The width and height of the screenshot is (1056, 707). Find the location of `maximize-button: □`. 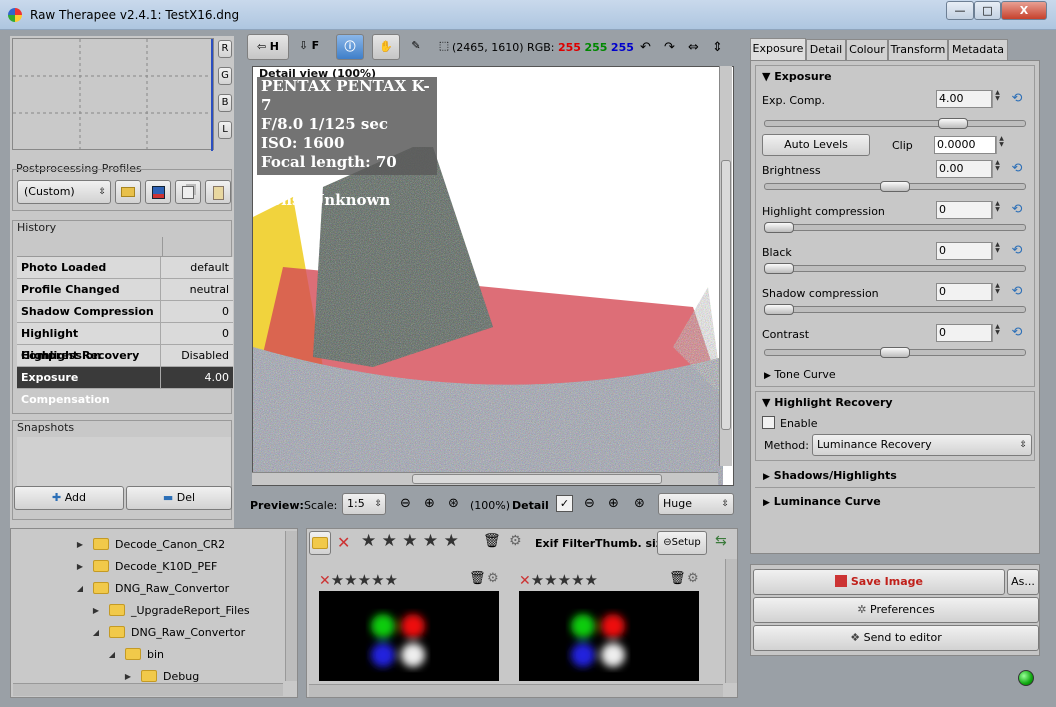

maximize-button: □ is located at coordinates (987, 10).